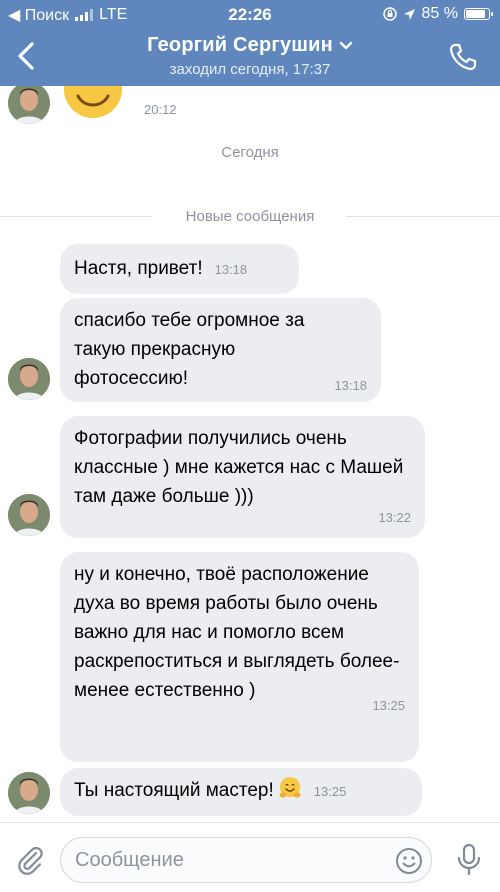 Image resolution: width=500 pixels, height=892 pixels. I want to click on voice-message-button, so click(469, 860).